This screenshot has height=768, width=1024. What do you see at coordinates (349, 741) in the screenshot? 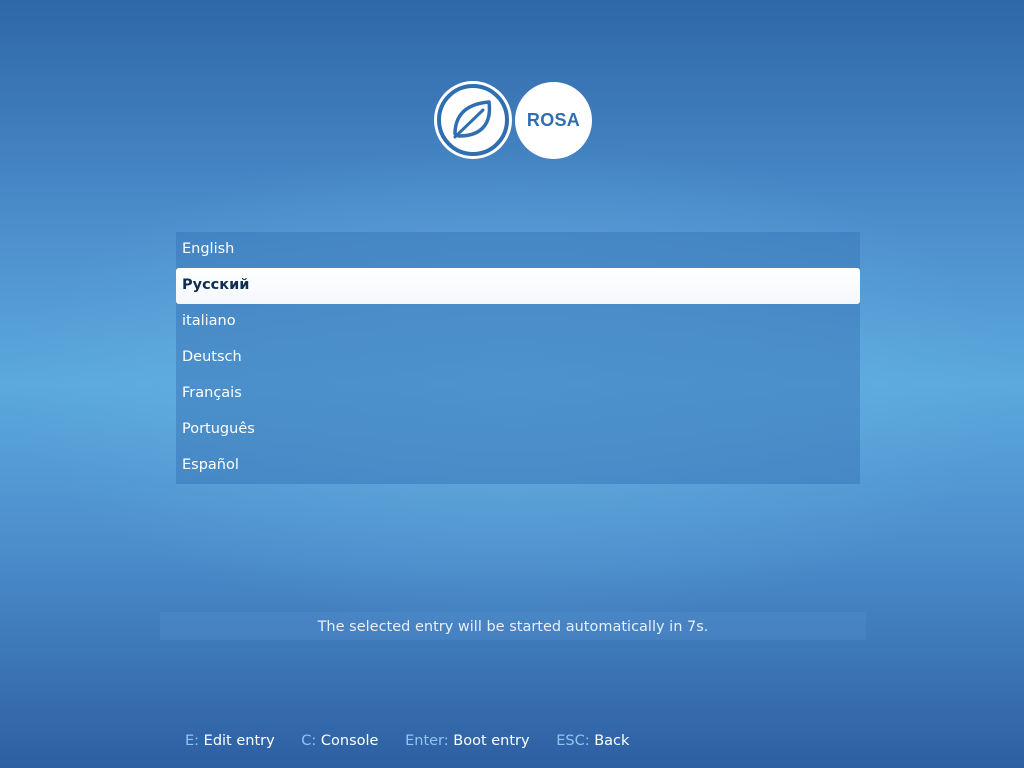
I see `hint-label: Console` at bounding box center [349, 741].